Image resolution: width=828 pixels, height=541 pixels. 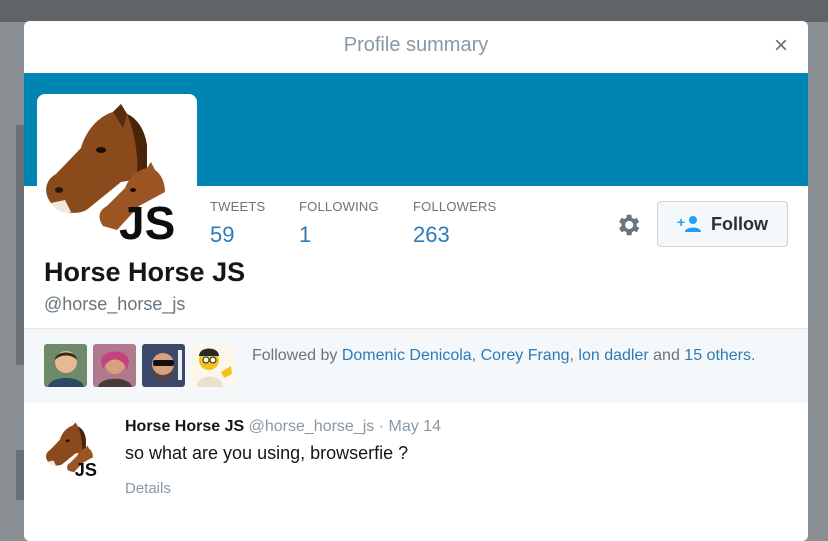 I want to click on tweet-author-handle: @horse_horse_js, so click(x=312, y=426).